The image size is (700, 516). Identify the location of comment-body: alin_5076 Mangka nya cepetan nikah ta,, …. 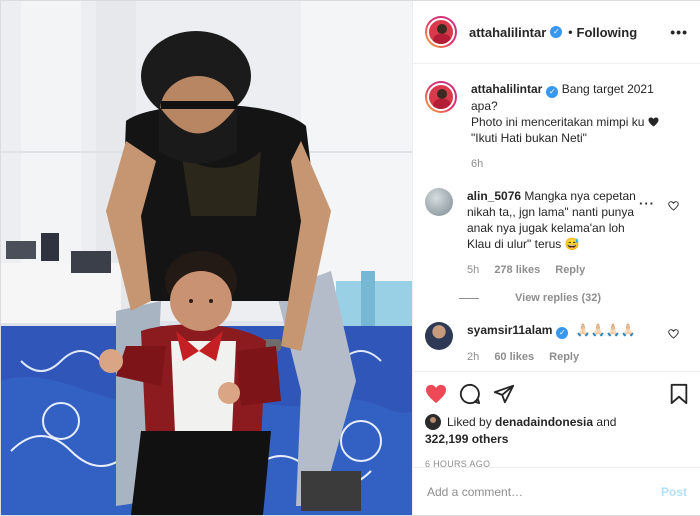
(555, 233).